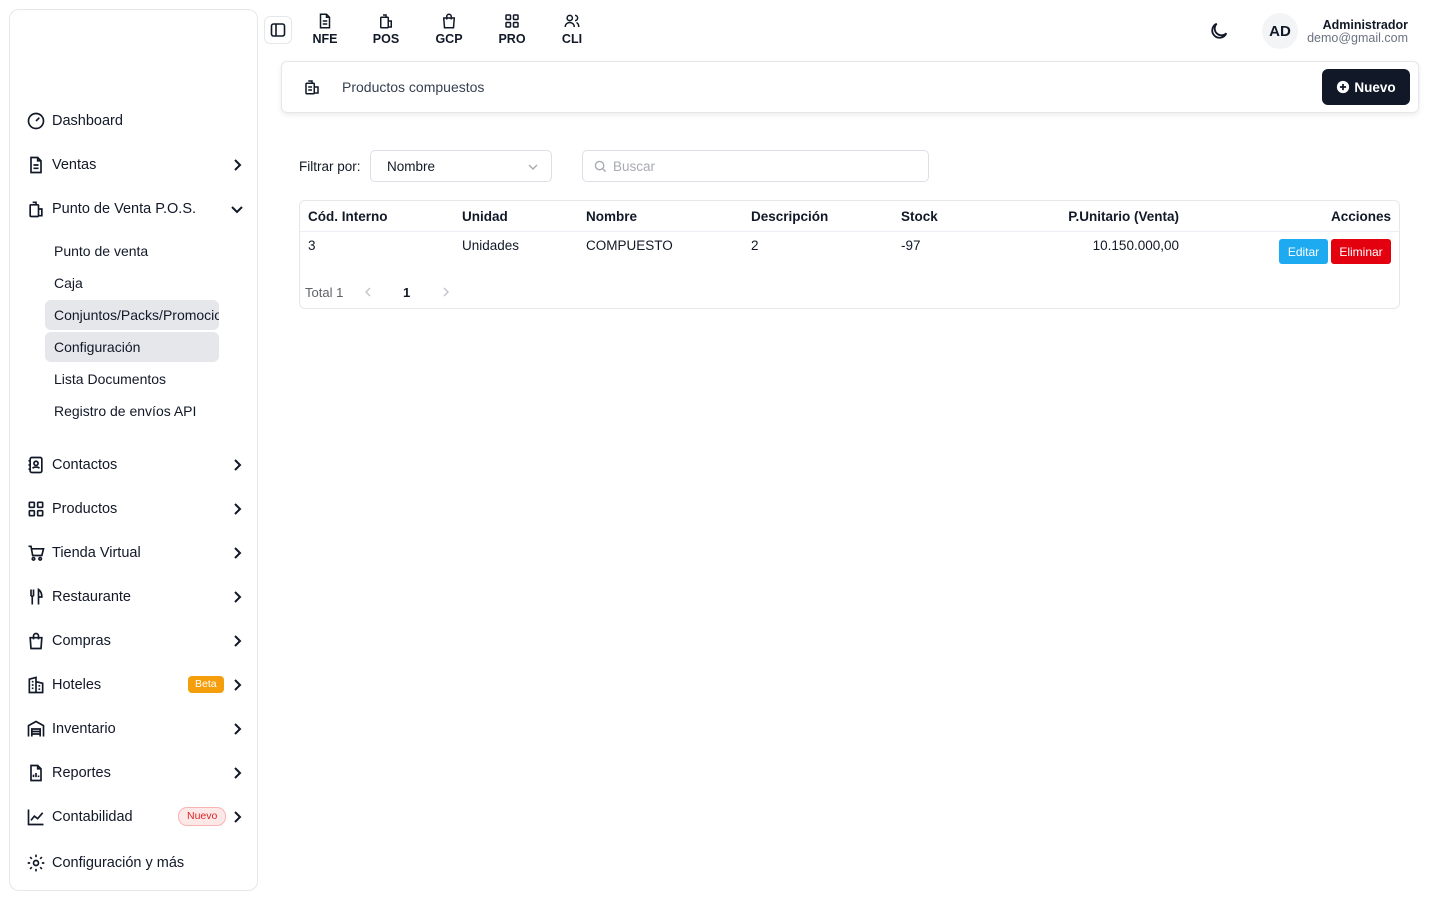 The height and width of the screenshot is (900, 1440). I want to click on submenu-item-punto-venta: Punto de venta, so click(132, 251).